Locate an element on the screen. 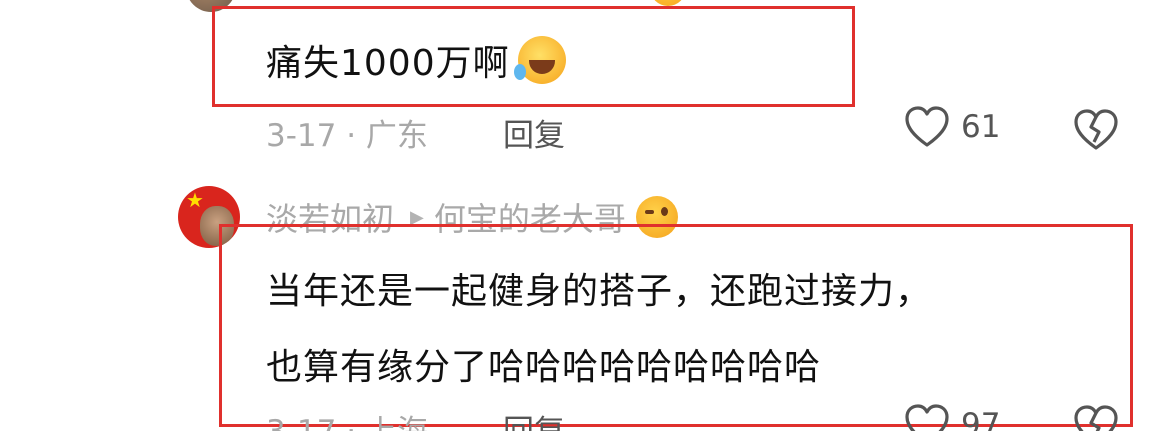 The image size is (1170, 431). comment-date-location: 3-17 · 广东 is located at coordinates (347, 136).